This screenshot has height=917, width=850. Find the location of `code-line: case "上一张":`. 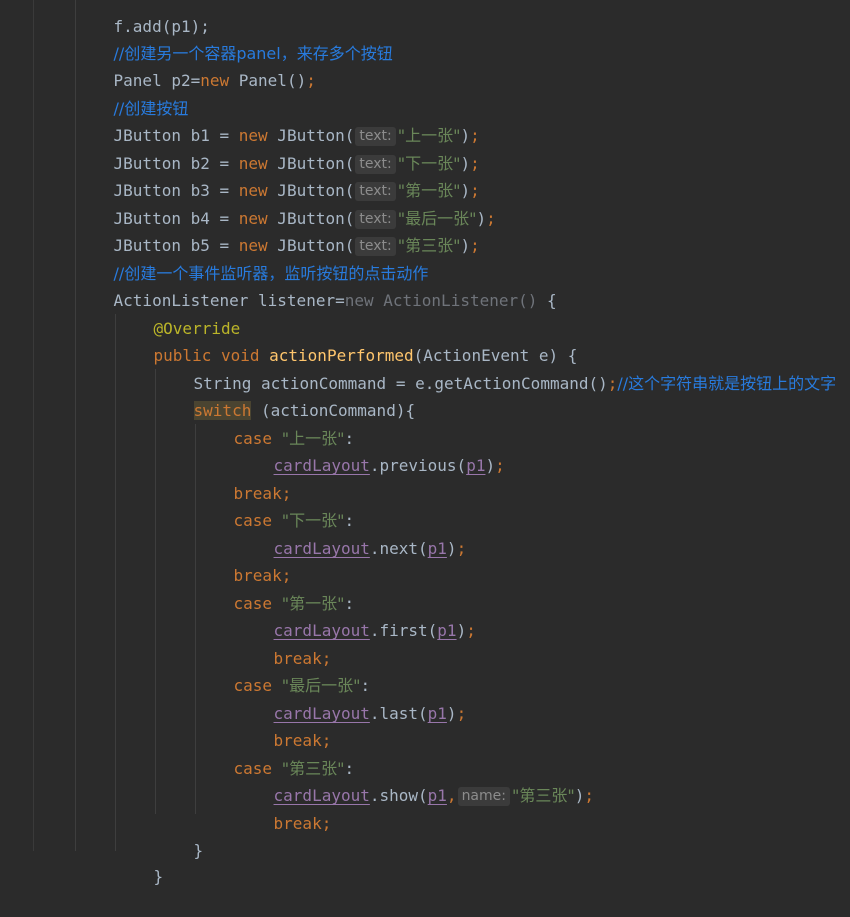

code-line: case "上一张": is located at coordinates (275, 423).